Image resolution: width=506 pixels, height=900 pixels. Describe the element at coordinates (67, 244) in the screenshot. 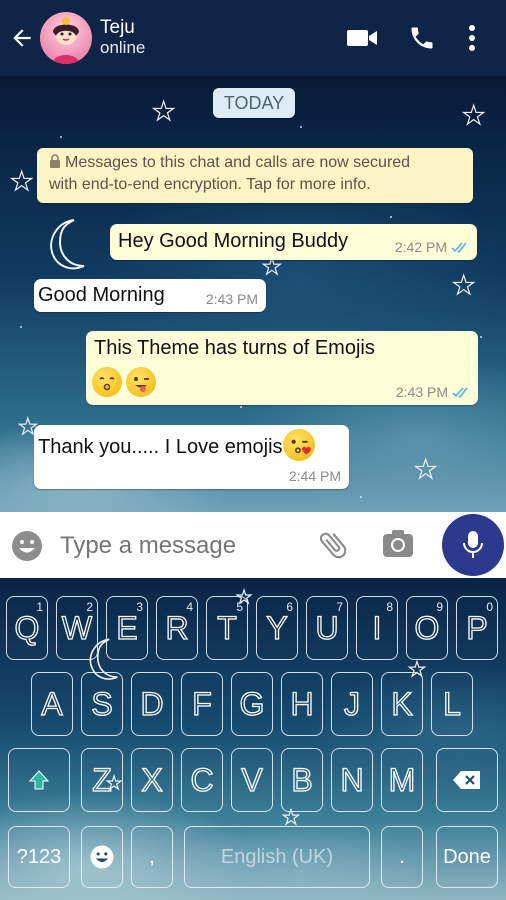

I see `moon-decoration` at that location.